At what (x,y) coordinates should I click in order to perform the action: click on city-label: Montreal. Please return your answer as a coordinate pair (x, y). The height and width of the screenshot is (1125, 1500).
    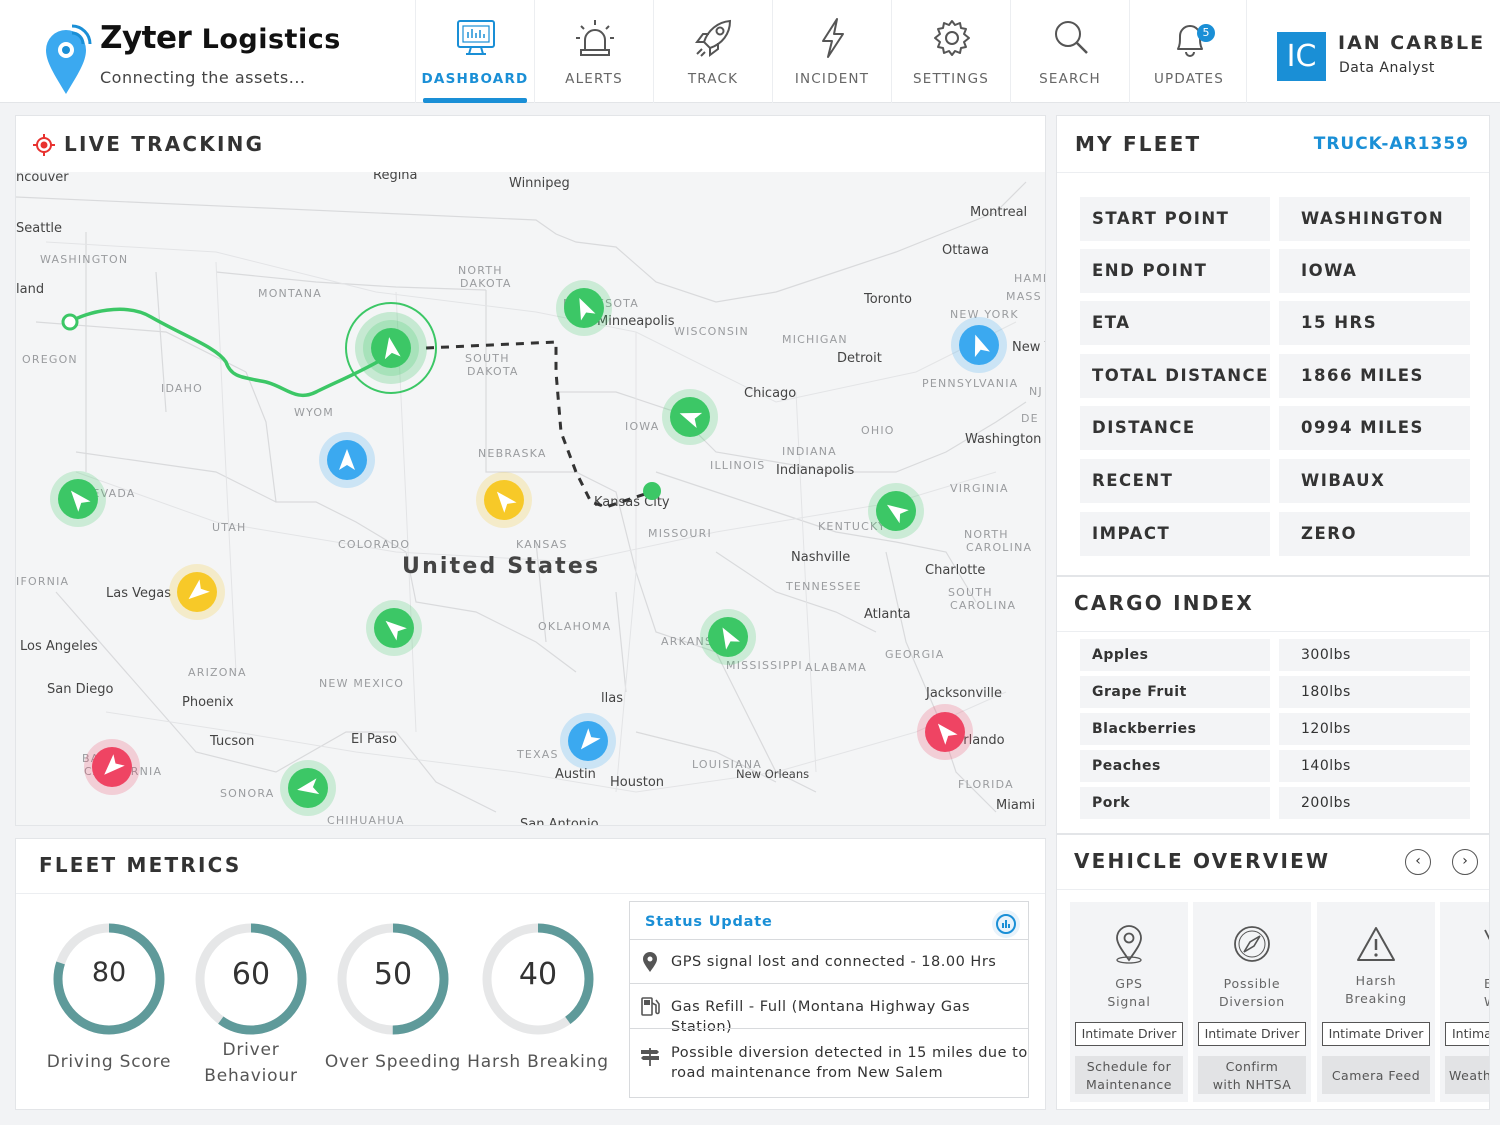
    Looking at the image, I should click on (998, 212).